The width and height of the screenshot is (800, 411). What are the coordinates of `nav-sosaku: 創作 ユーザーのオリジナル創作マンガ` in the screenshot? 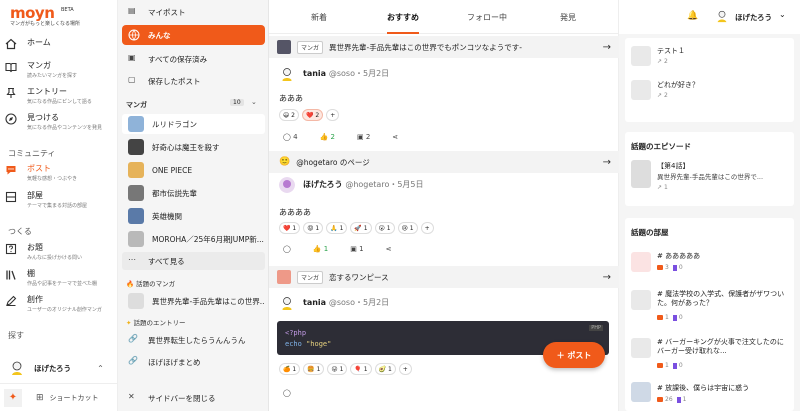 It's located at (53, 303).